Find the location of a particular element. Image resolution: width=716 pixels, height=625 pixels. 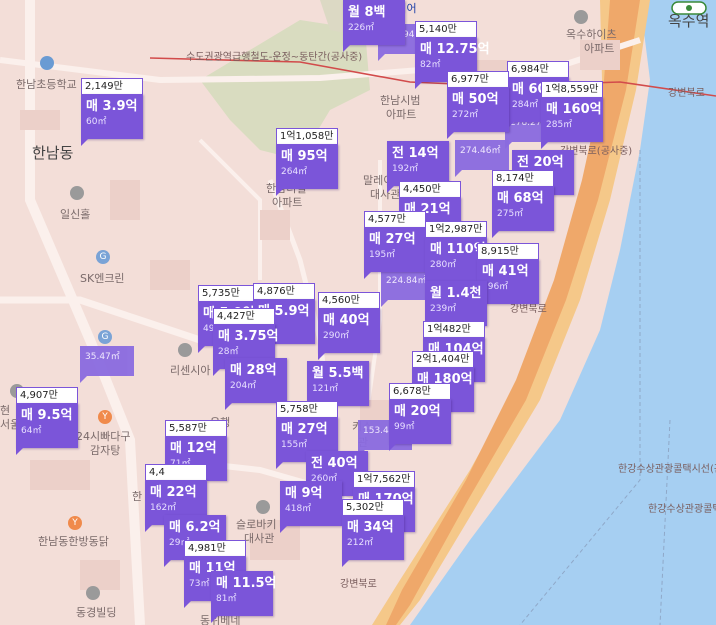

listing-unit-price: 5,140만 is located at coordinates (446, 29).